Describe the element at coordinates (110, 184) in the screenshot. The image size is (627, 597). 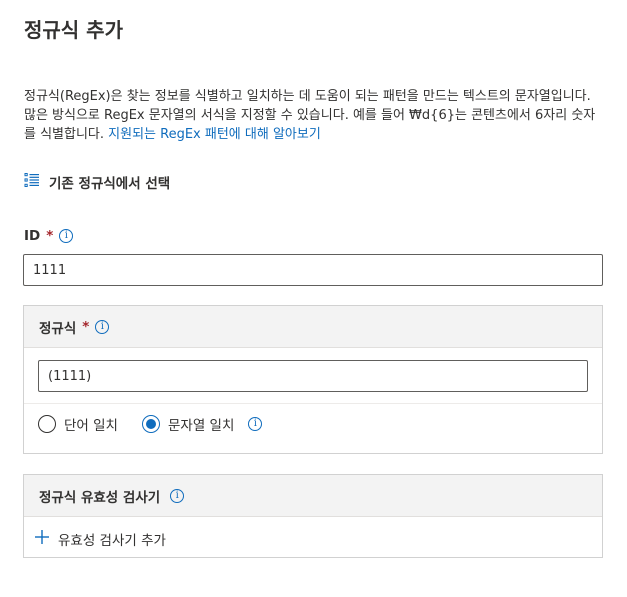
I see `select-existing-label: 기존 정규식에서 선택` at that location.